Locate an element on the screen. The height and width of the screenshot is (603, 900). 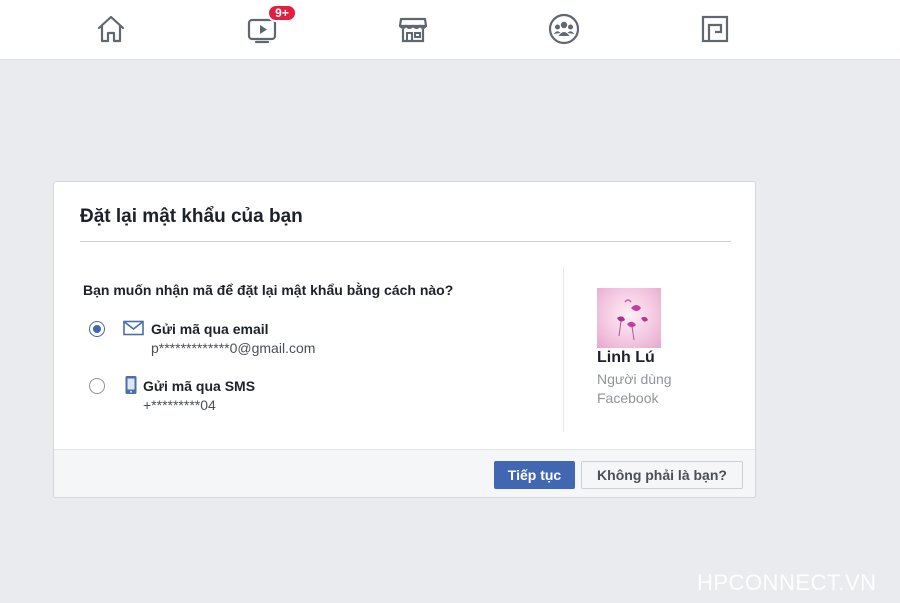
dialog-title: Đặt lại mật khẩu của bạn is located at coordinates (191, 216).